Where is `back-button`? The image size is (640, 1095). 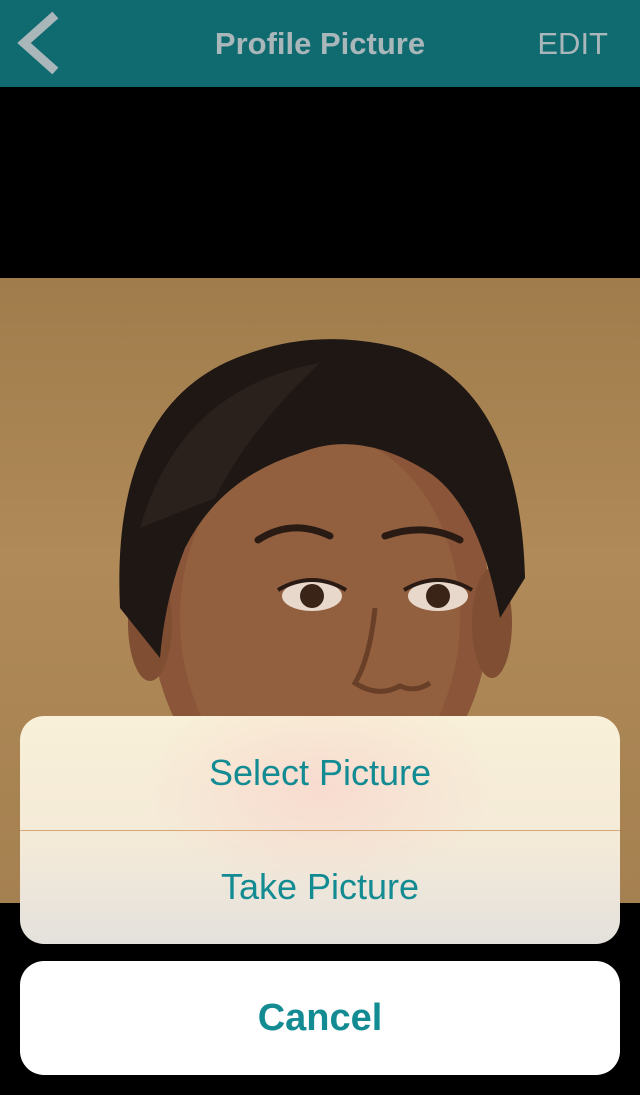 back-button is located at coordinates (40, 43).